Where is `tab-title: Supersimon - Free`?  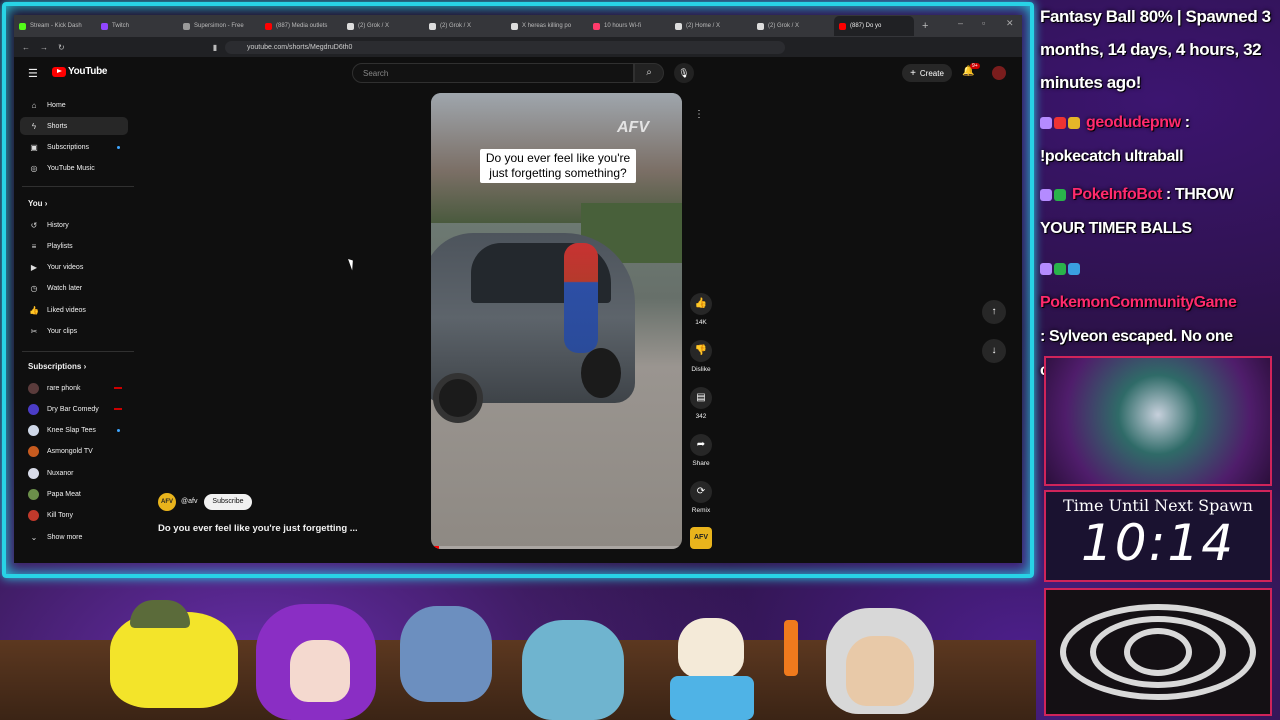 tab-title: Supersimon - Free is located at coordinates (219, 26).